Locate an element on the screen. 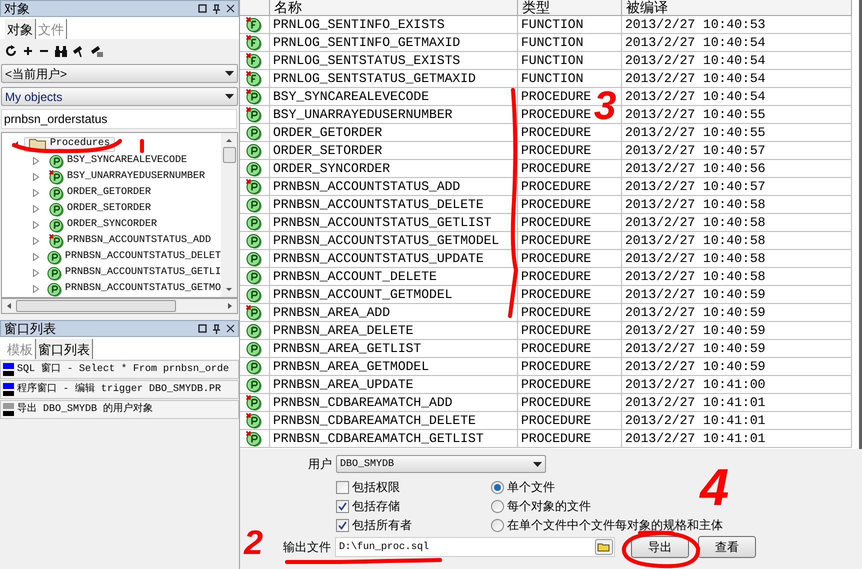  column-header: 类型 is located at coordinates (570, 8).